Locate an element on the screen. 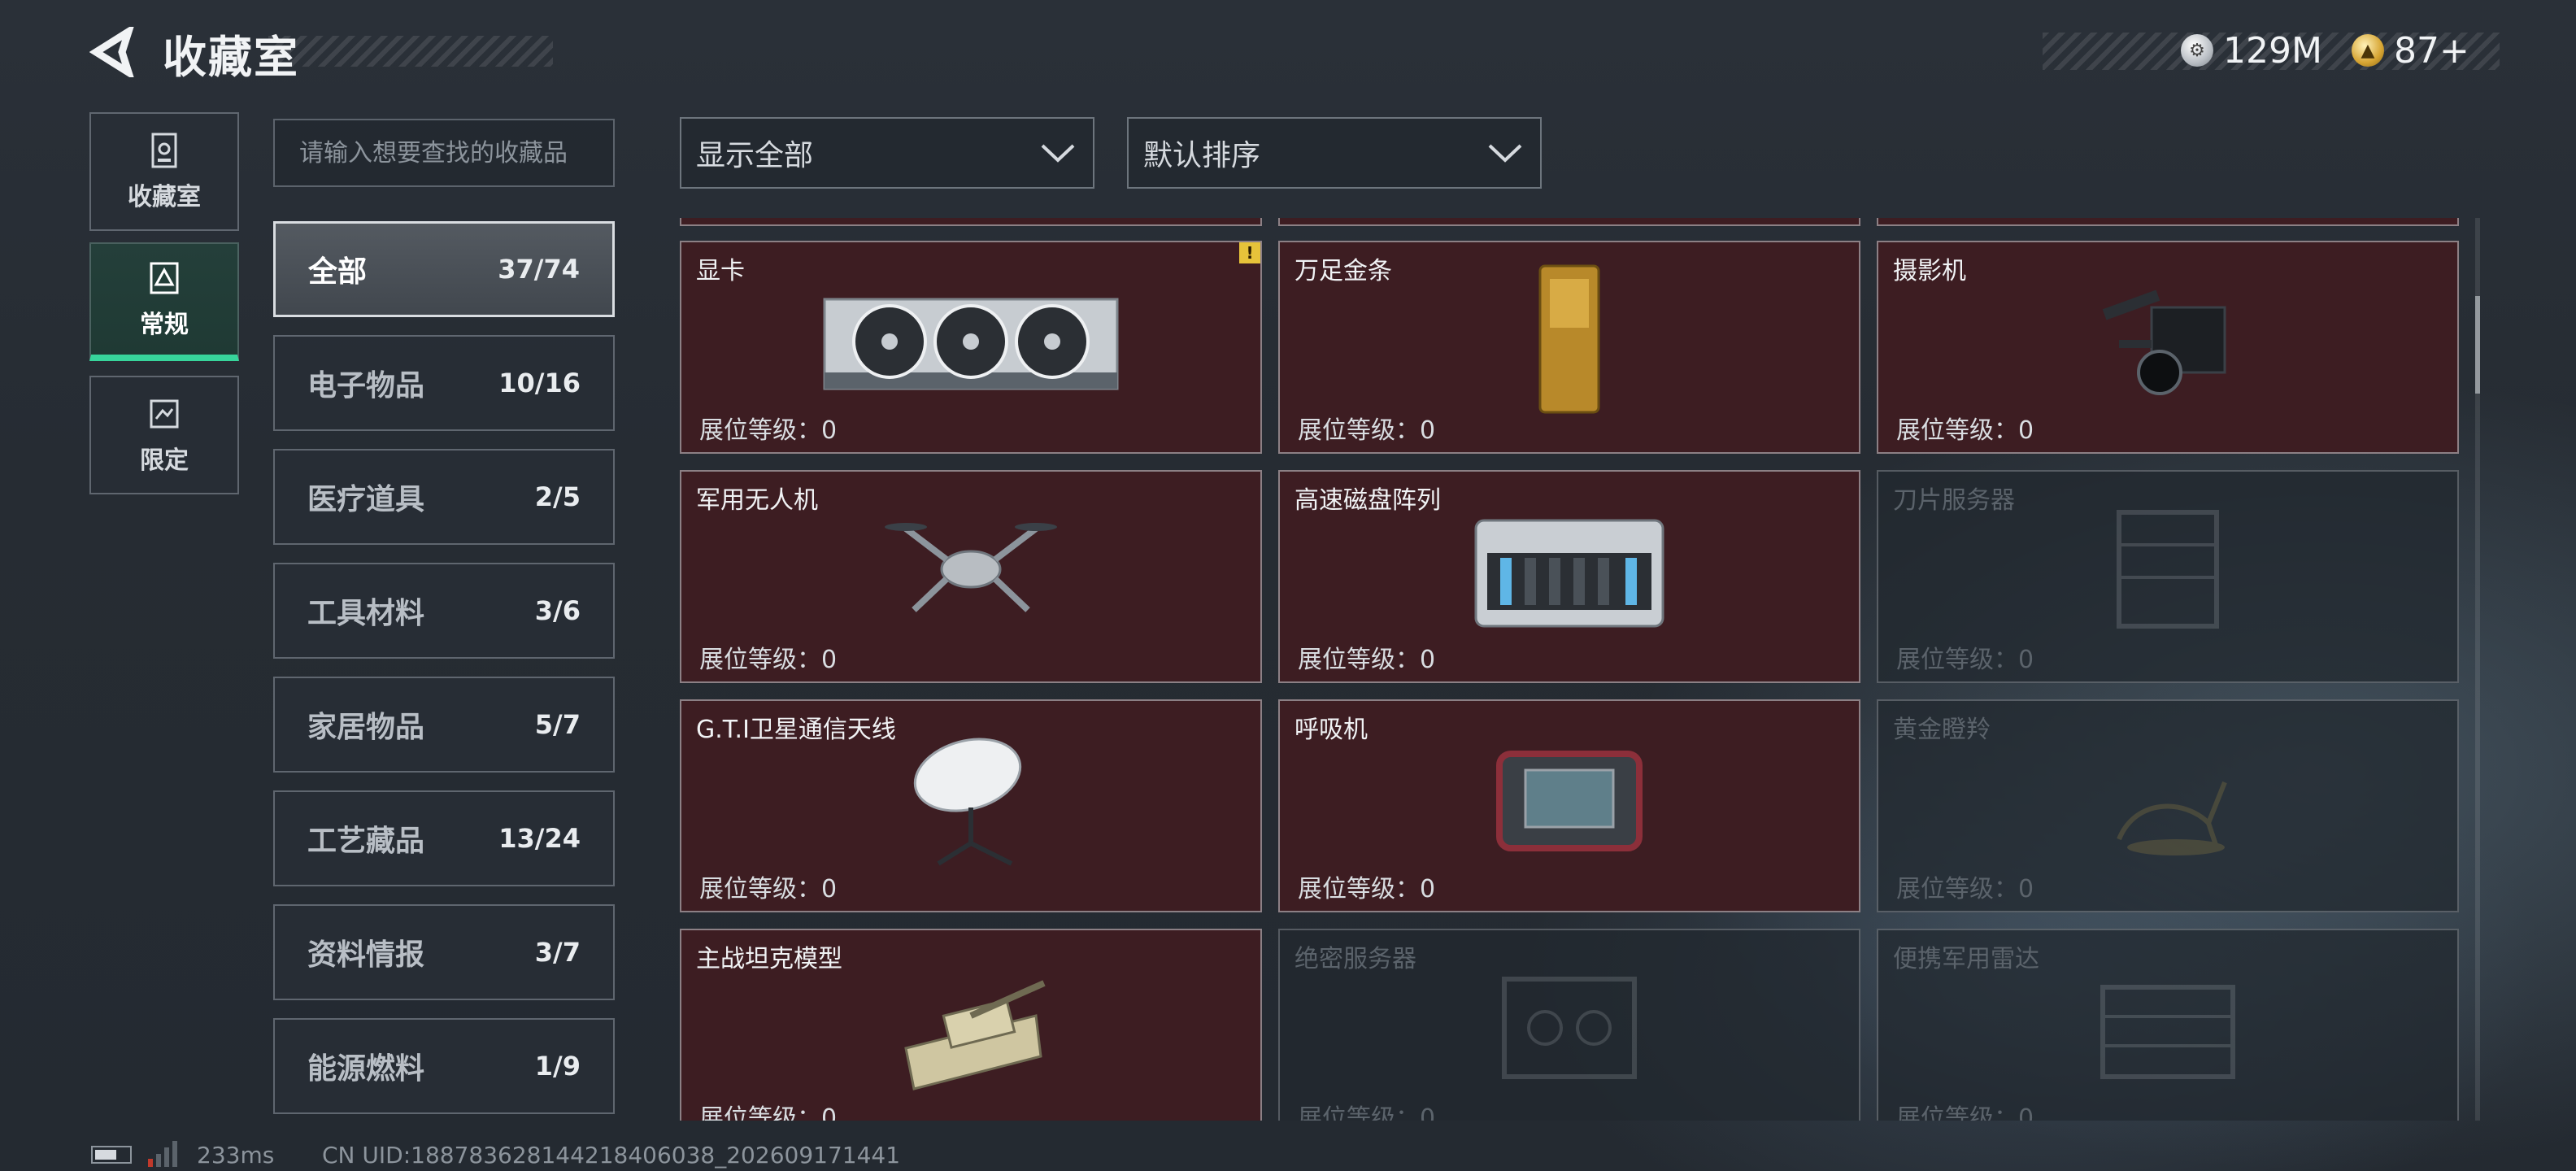 The width and height of the screenshot is (2576, 1171). item-card-gold-bar: 万足金条 展位等级：0 is located at coordinates (1569, 347).